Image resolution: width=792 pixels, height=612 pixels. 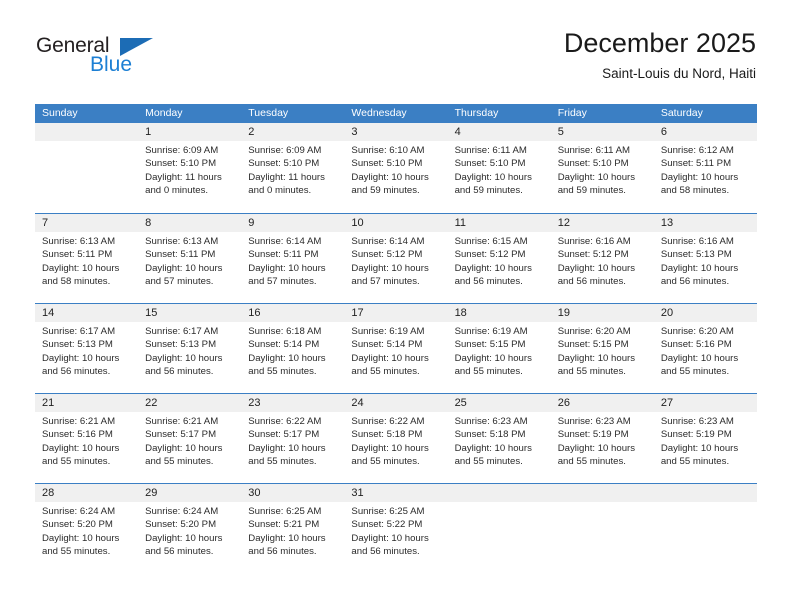 I want to click on day-number: 21, so click(x=87, y=403).